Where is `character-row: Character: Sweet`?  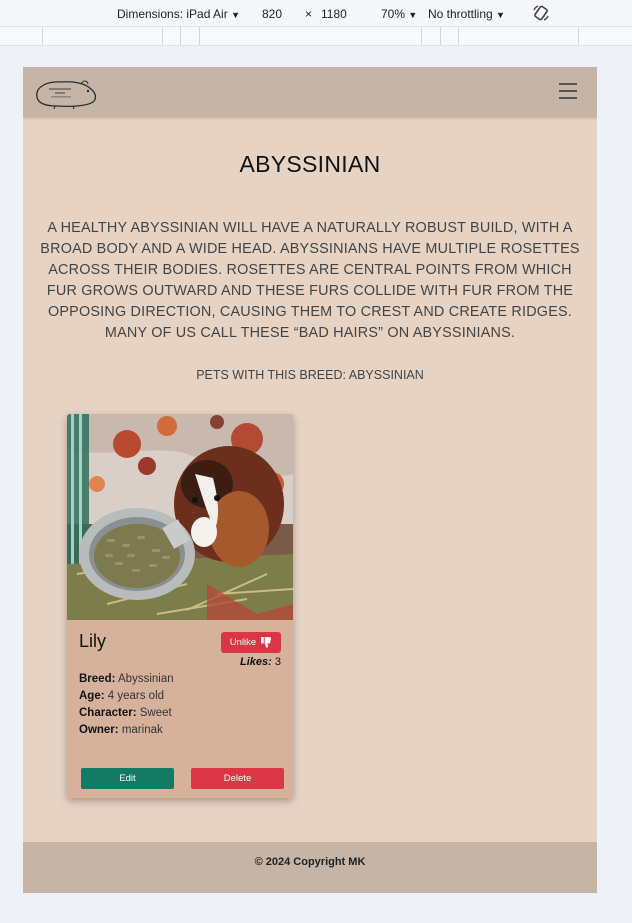 character-row: Character: Sweet is located at coordinates (126, 713).